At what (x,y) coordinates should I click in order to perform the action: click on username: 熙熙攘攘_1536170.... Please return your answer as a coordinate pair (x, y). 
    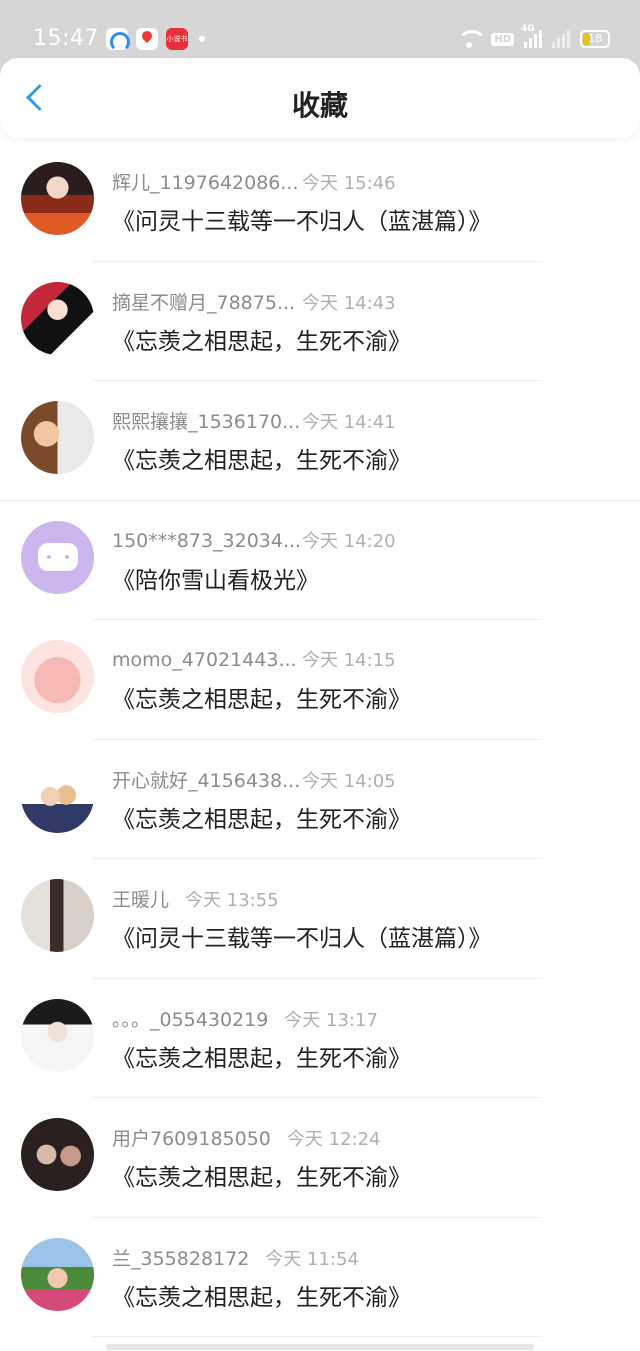
    Looking at the image, I should click on (206, 422).